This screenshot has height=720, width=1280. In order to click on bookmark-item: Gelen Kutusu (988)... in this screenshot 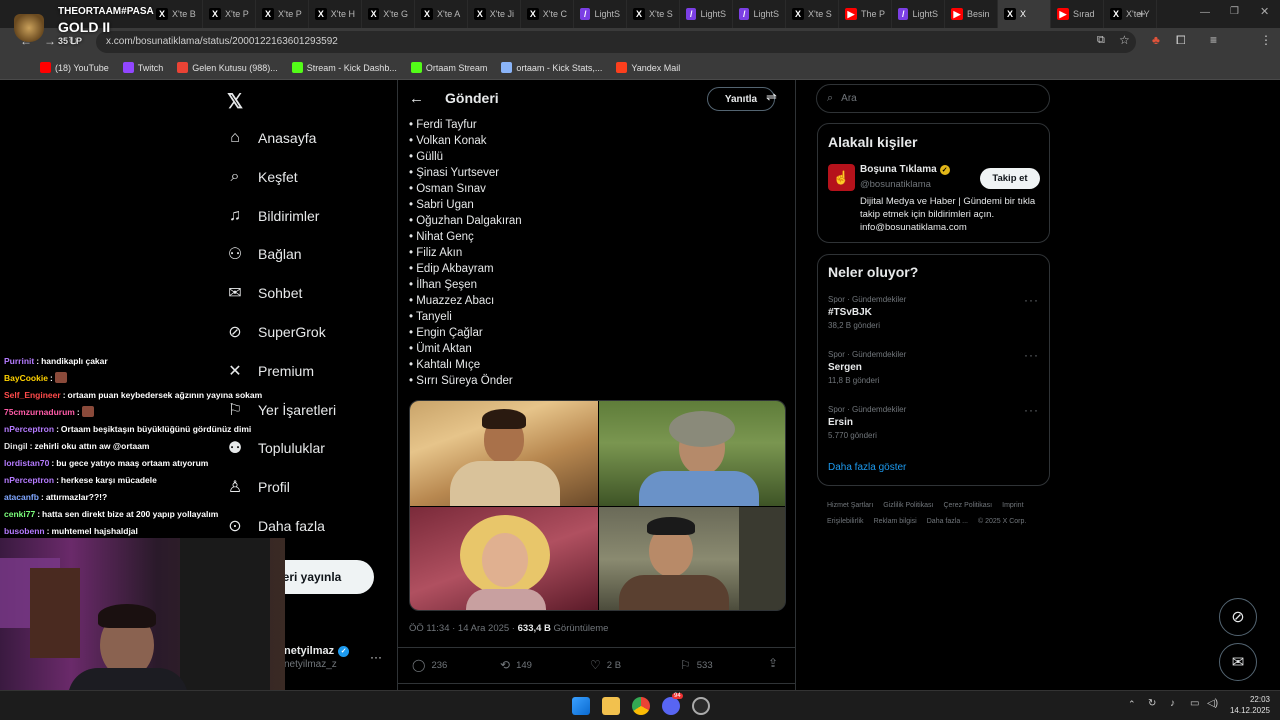, I will do `click(227, 67)`.